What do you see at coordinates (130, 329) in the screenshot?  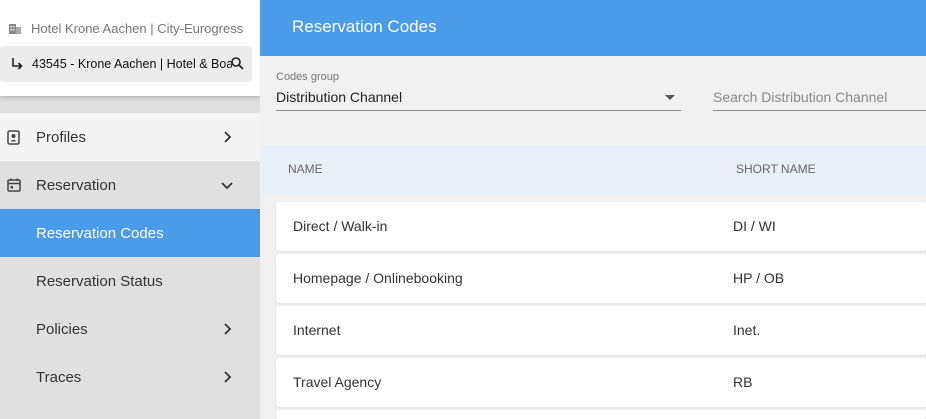 I see `sidebar-item-policies: Policies` at bounding box center [130, 329].